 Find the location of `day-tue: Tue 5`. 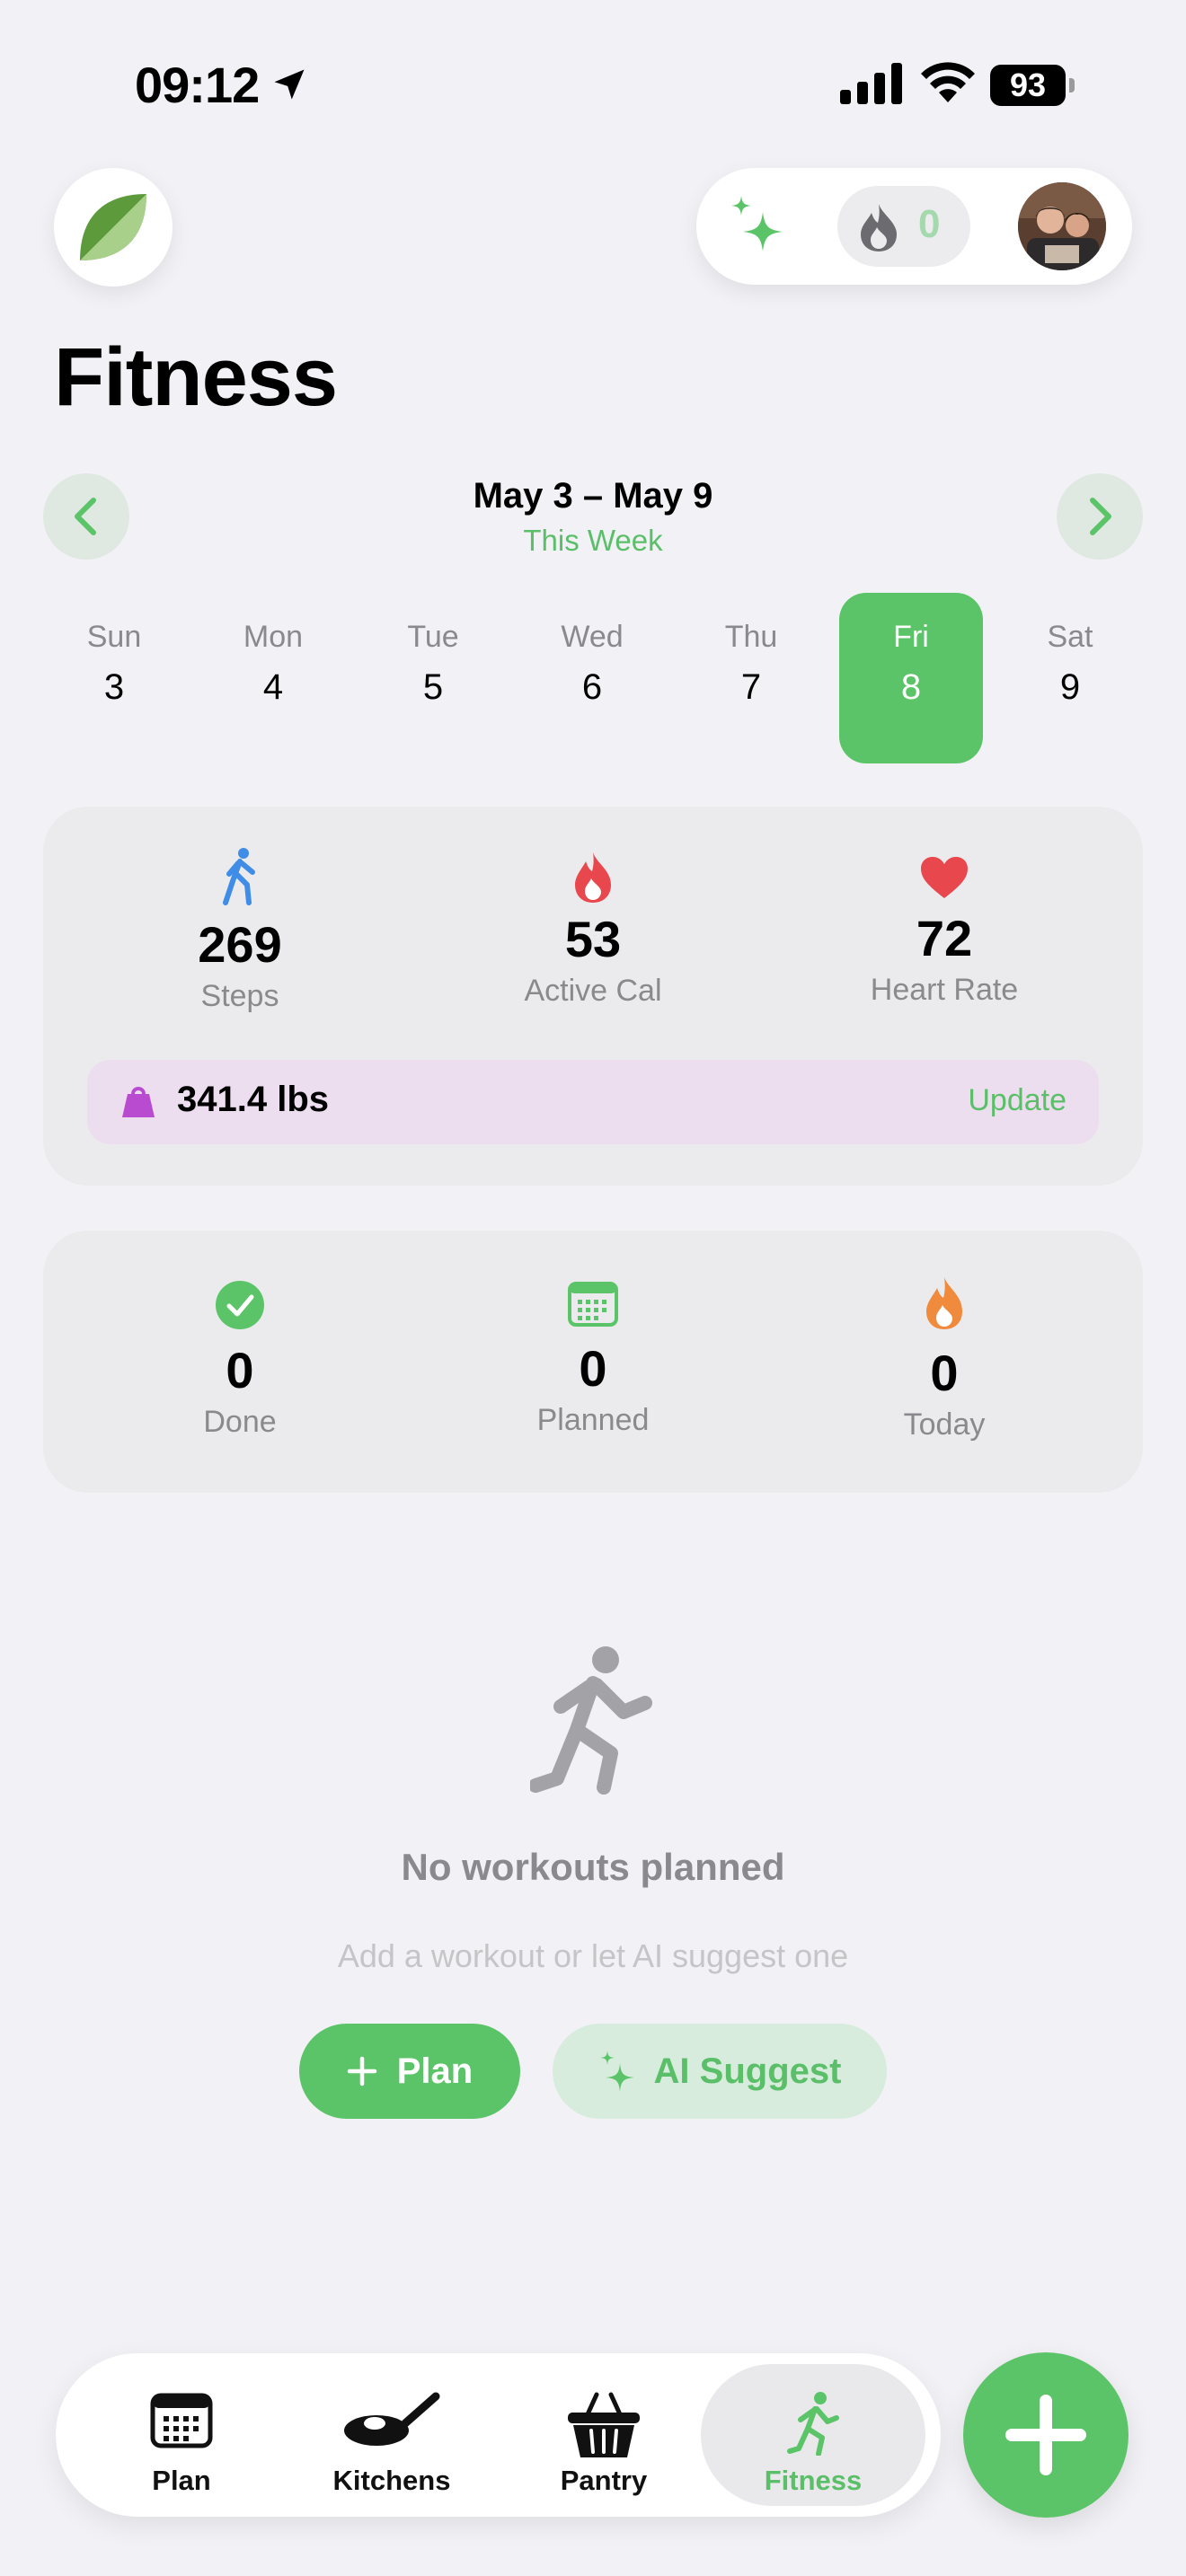

day-tue: Tue 5 is located at coordinates (433, 678).